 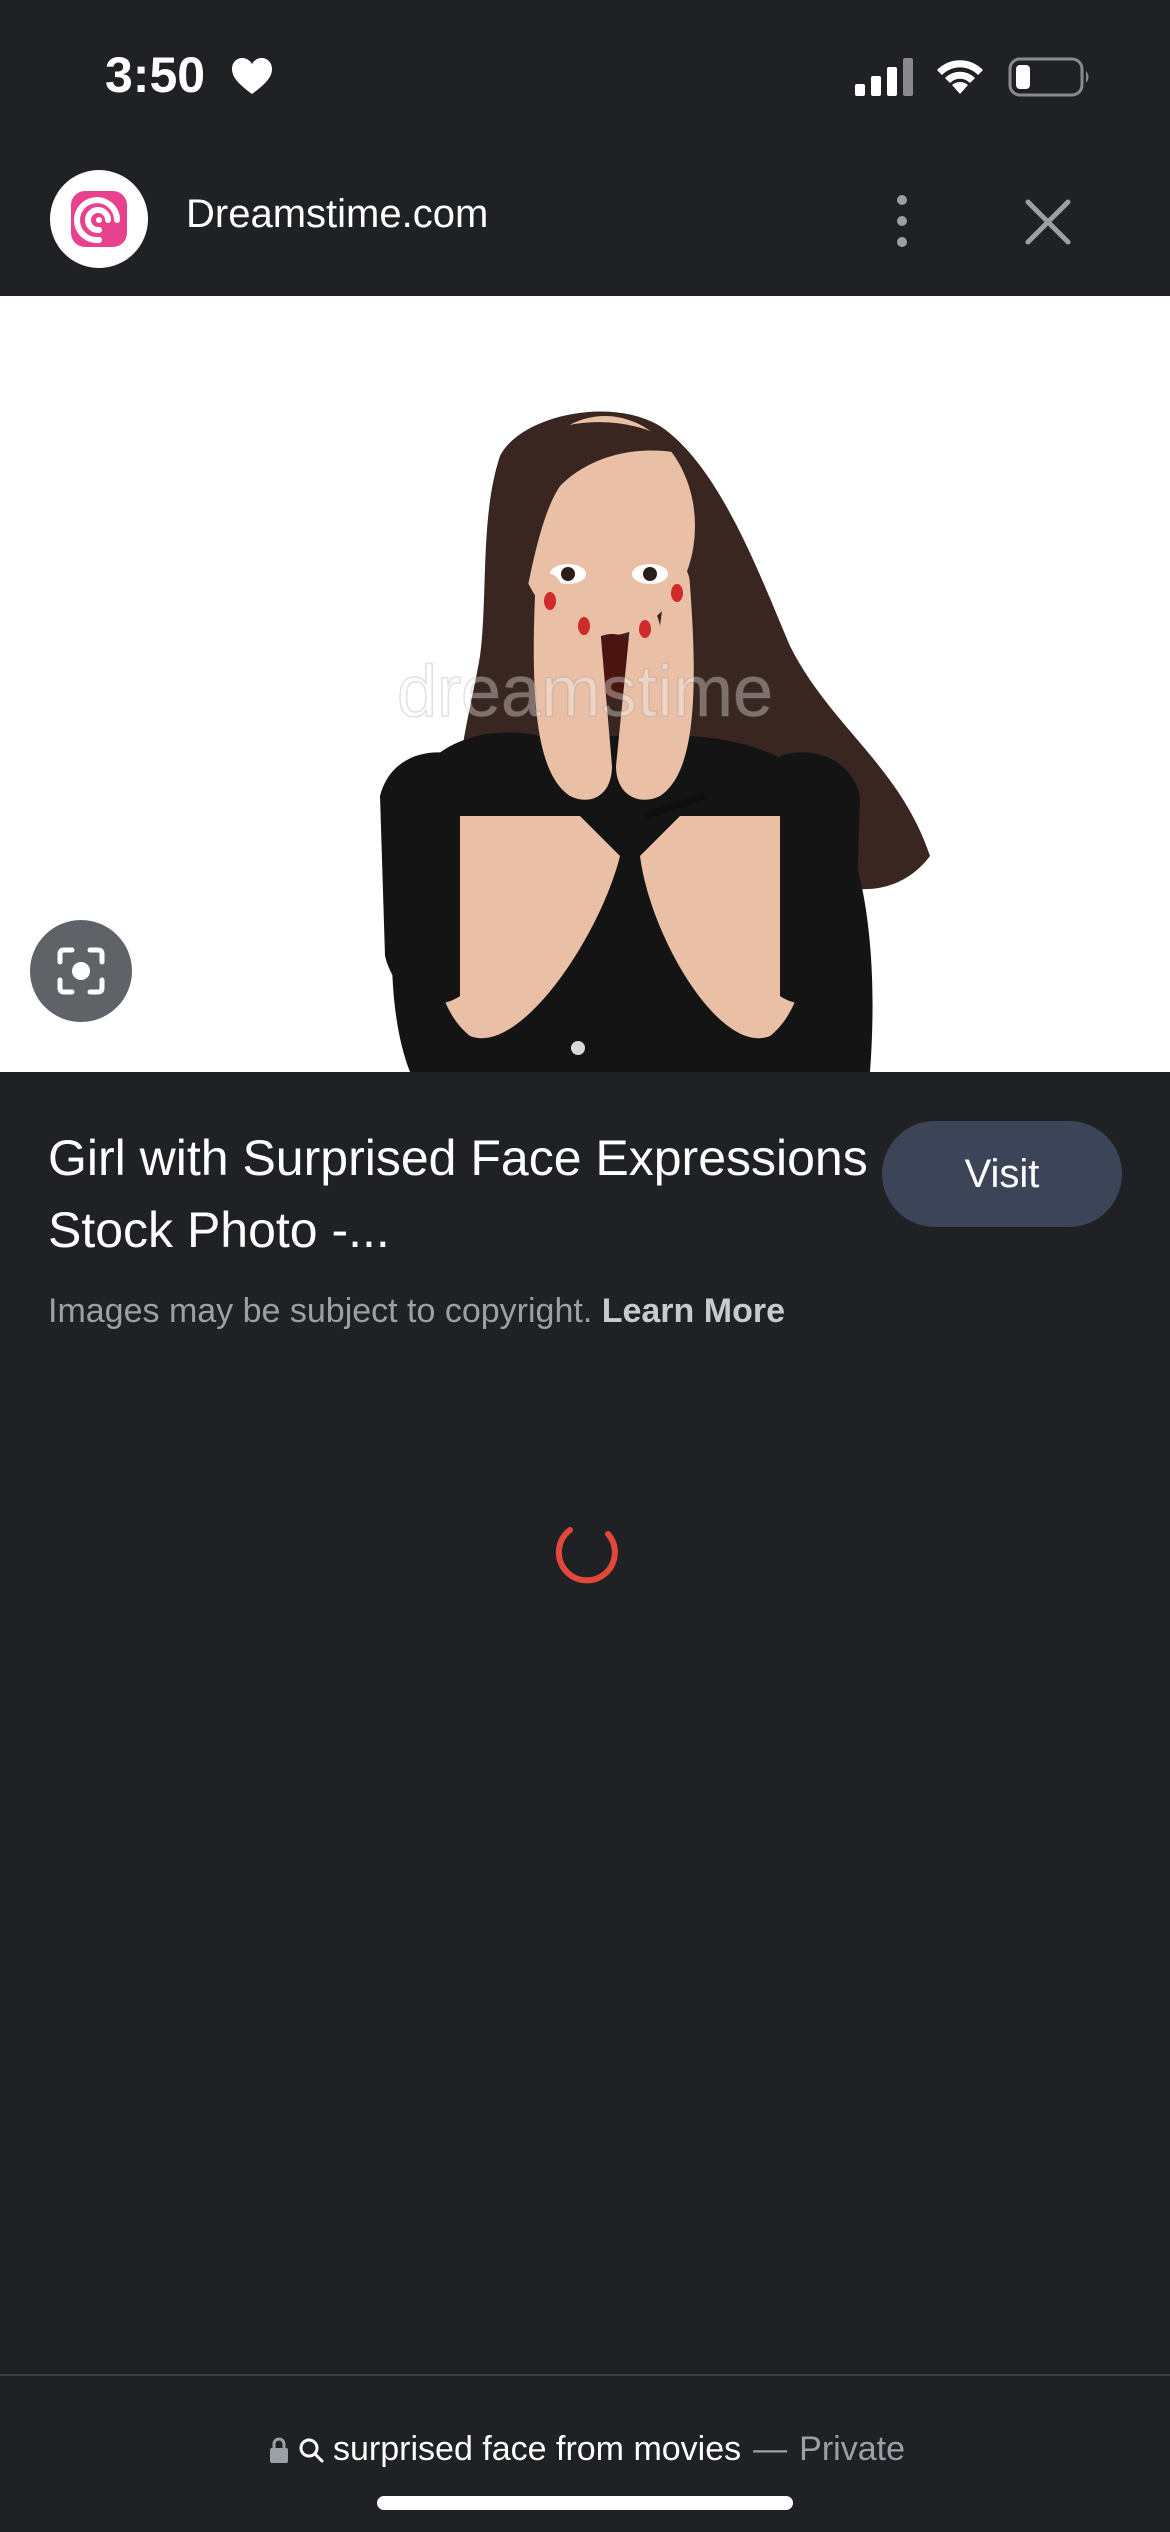 I want to click on search-icon, so click(x=311, y=2450).